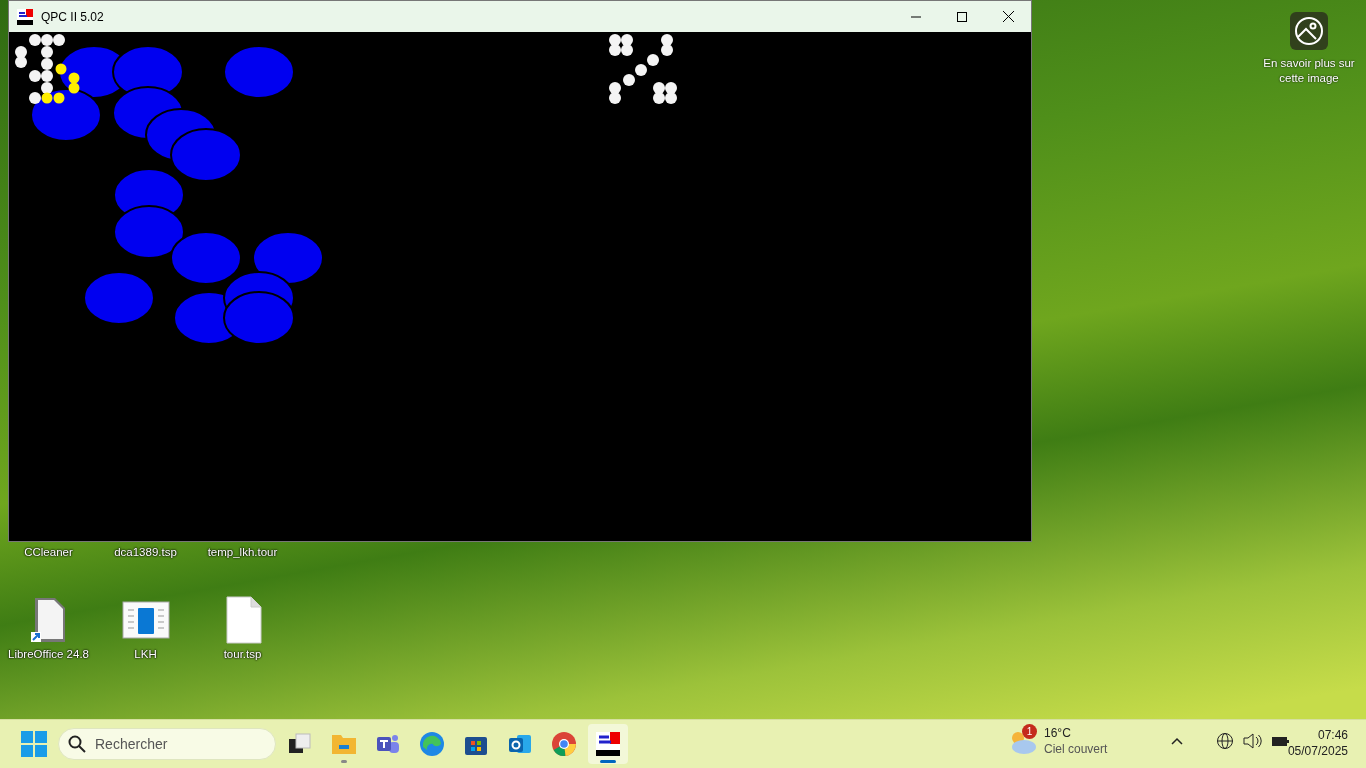 The height and width of the screenshot is (768, 1366). Describe the element at coordinates (242, 654) in the screenshot. I see `desktop-icon-label: tour.tsp` at that location.